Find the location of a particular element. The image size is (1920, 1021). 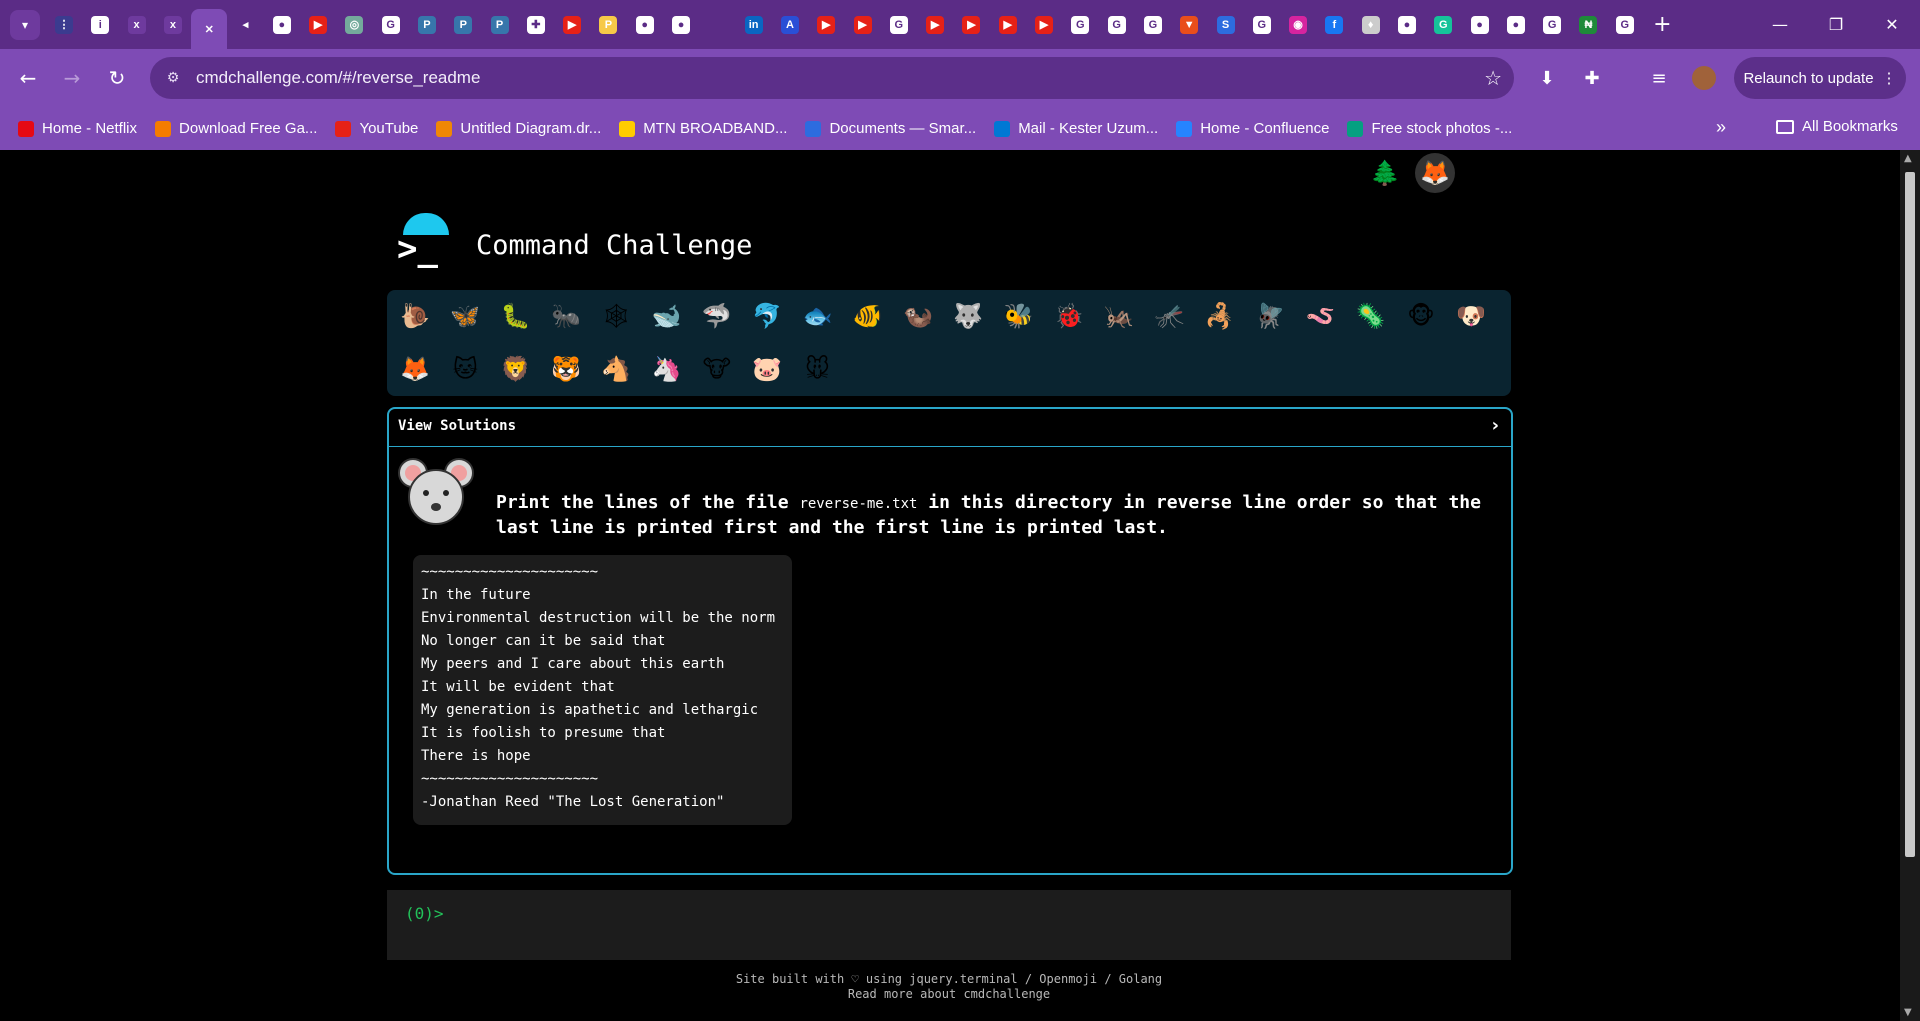

terminal-icon: ≻ is located at coordinates (1285, 173).